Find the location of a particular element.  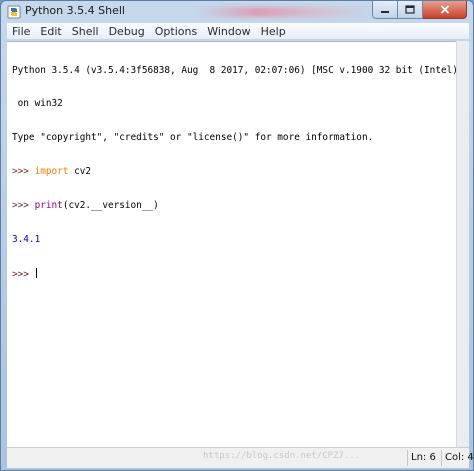

menu-help: Help is located at coordinates (273, 31).